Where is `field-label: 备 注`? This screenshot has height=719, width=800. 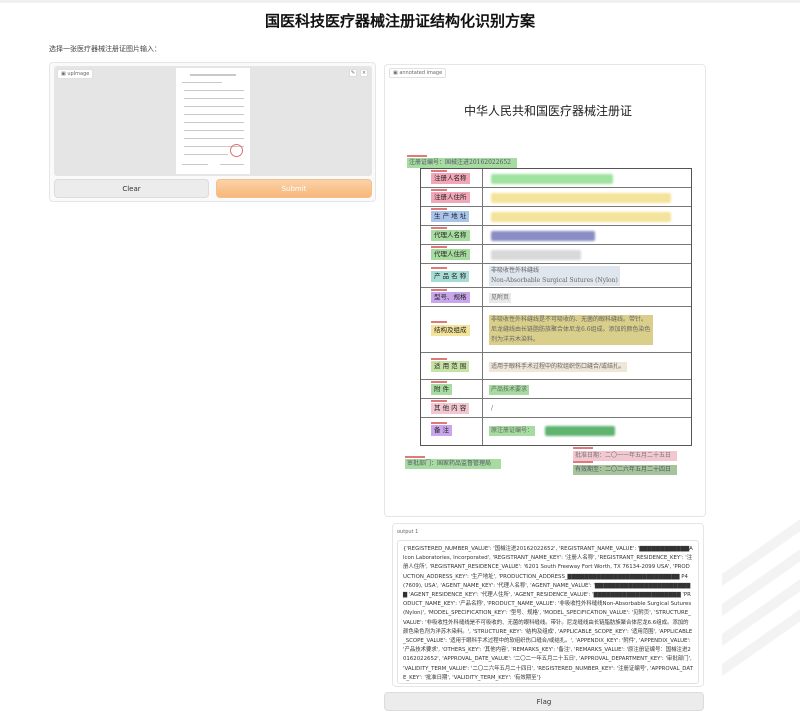 field-label: 备 注 is located at coordinates (442, 430).